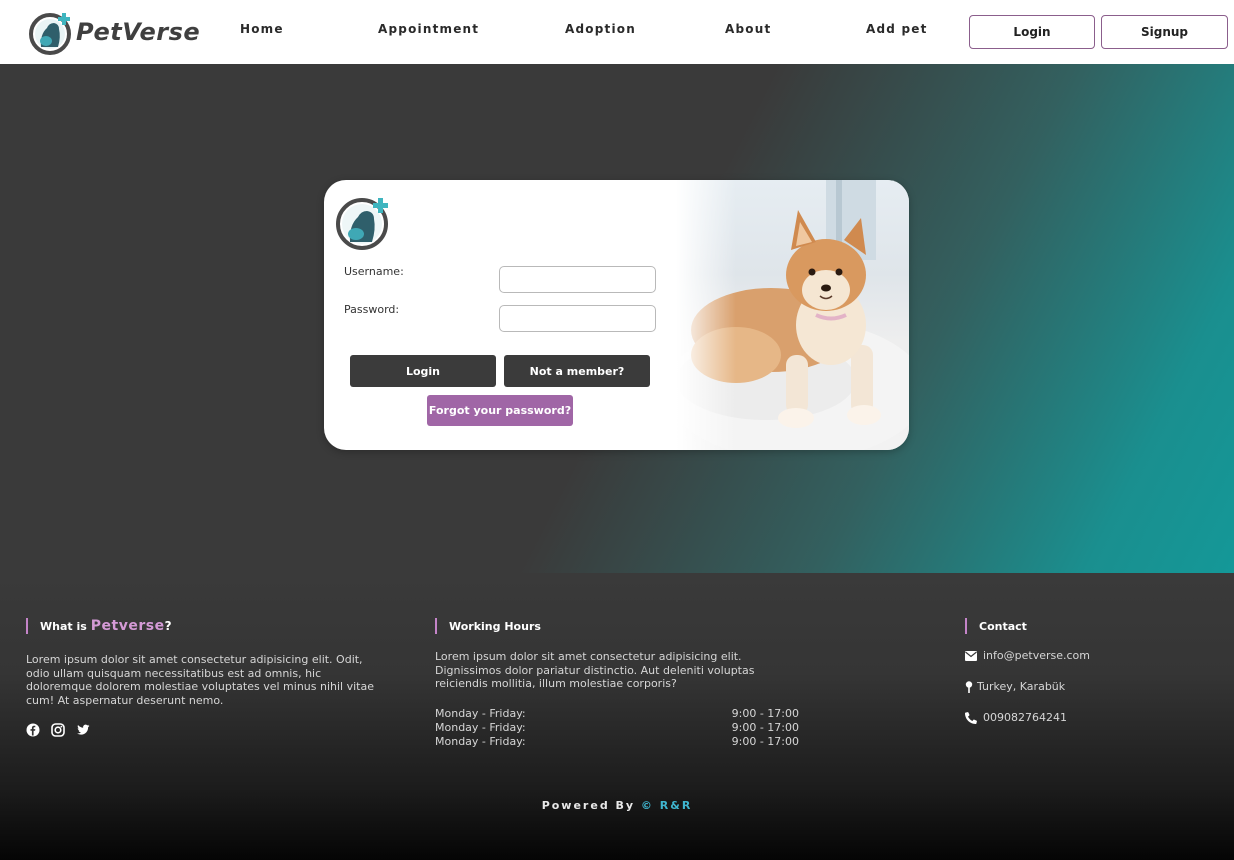 This screenshot has height=860, width=1234. What do you see at coordinates (706, 315) in the screenshot?
I see `photo-fade` at bounding box center [706, 315].